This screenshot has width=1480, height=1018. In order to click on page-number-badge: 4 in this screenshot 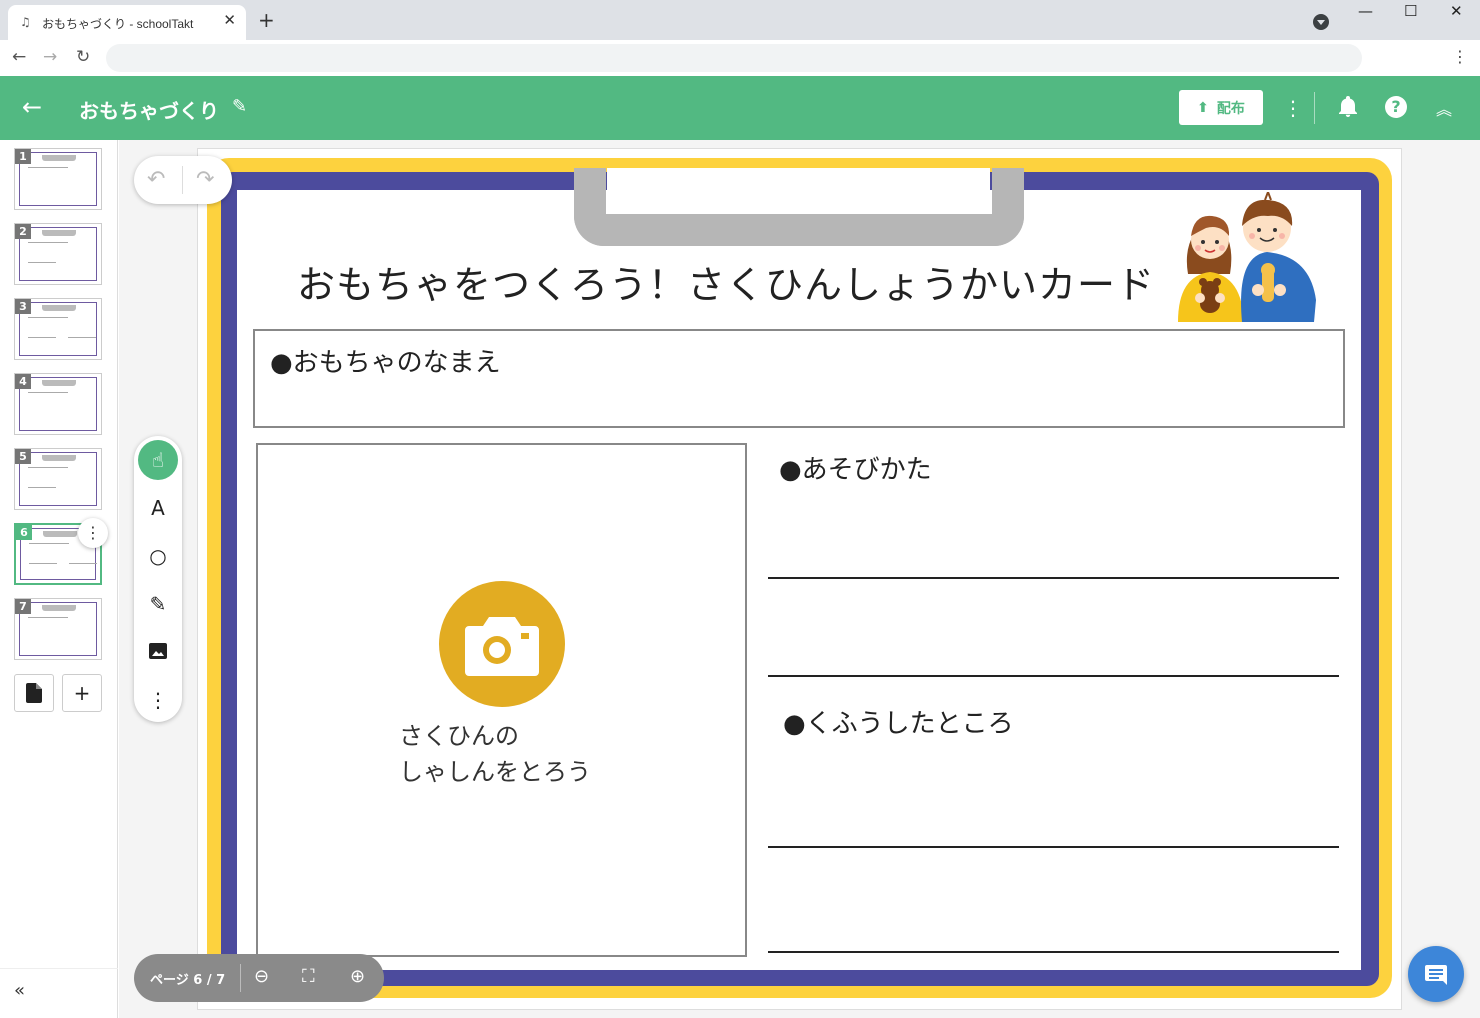, I will do `click(23, 381)`.